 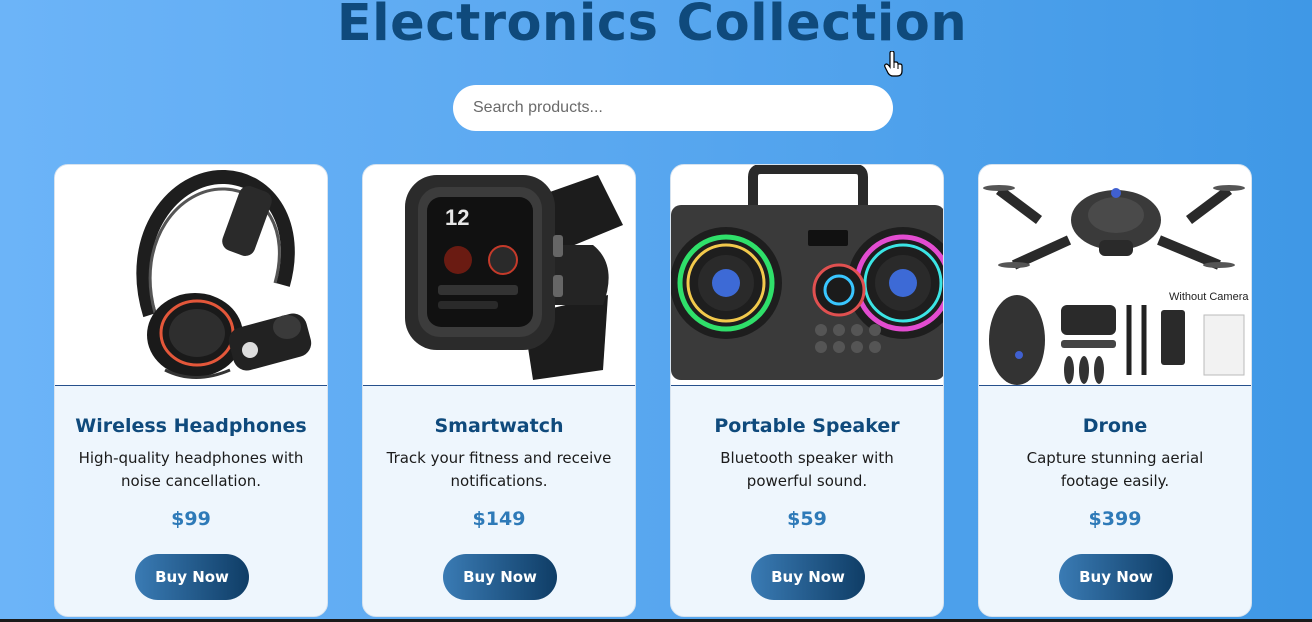 What do you see at coordinates (191, 275) in the screenshot?
I see `headphones-image` at bounding box center [191, 275].